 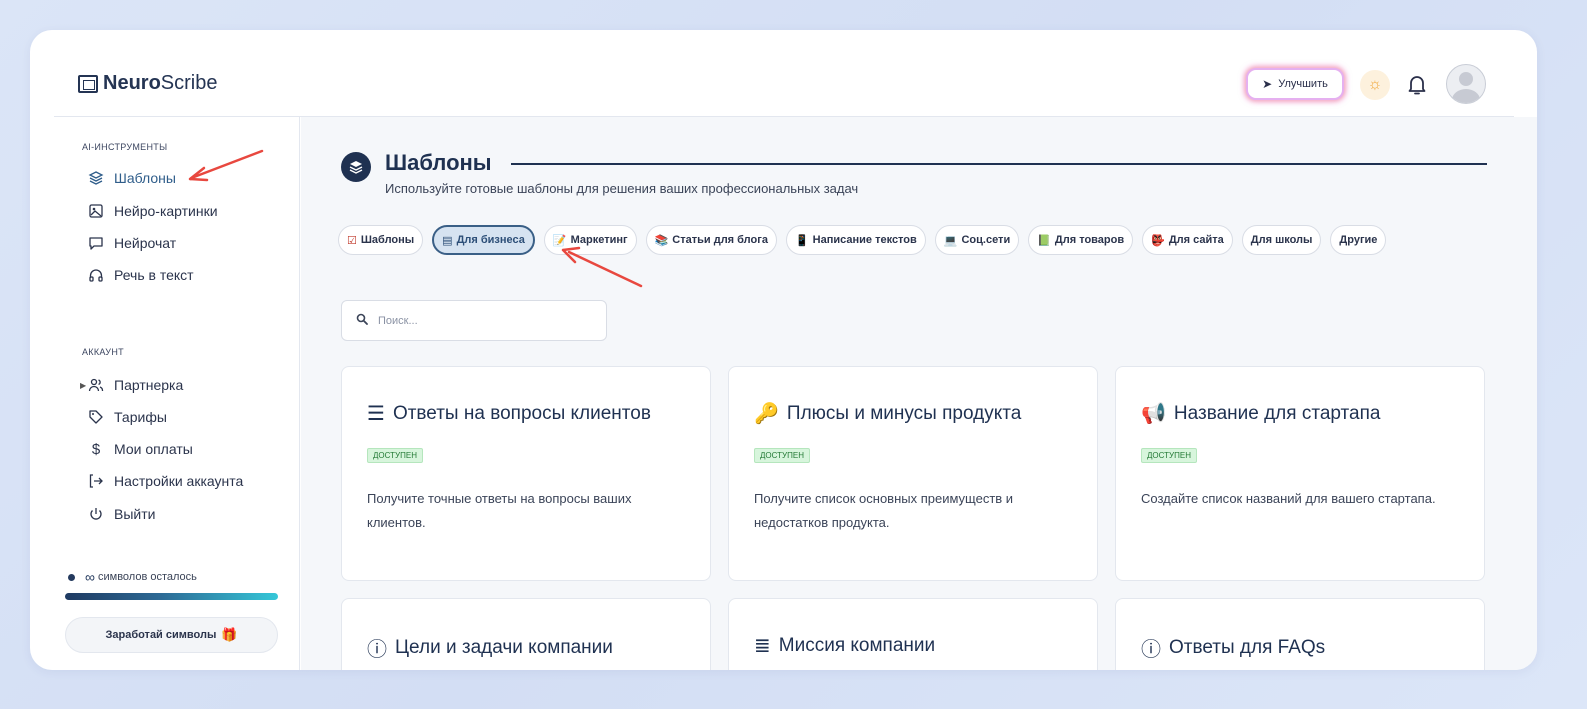 I want to click on logo-rest: Scribe, so click(x=189, y=83).